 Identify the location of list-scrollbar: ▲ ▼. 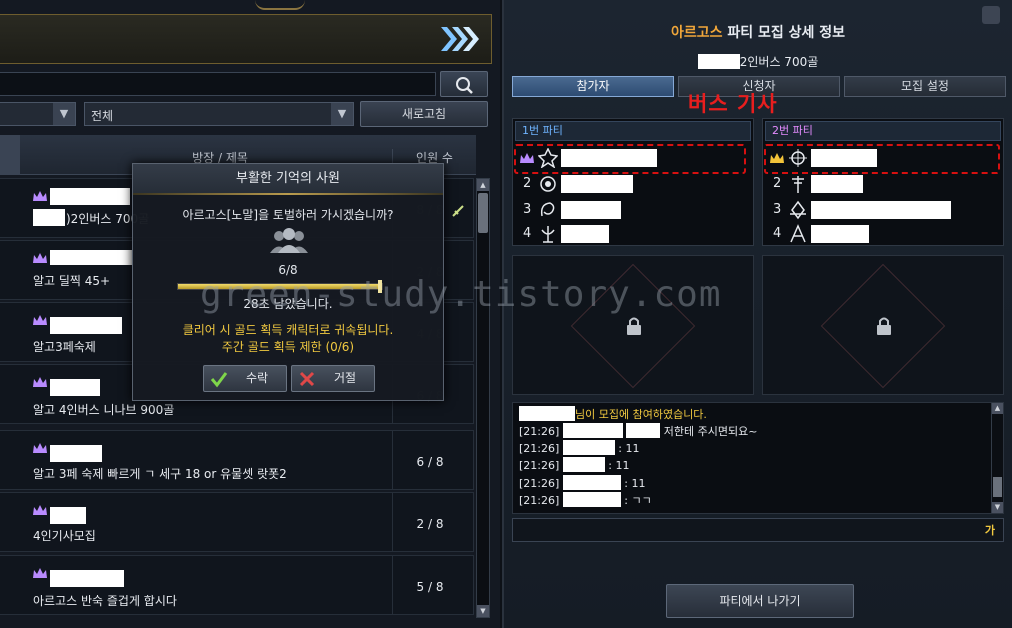
(483, 398).